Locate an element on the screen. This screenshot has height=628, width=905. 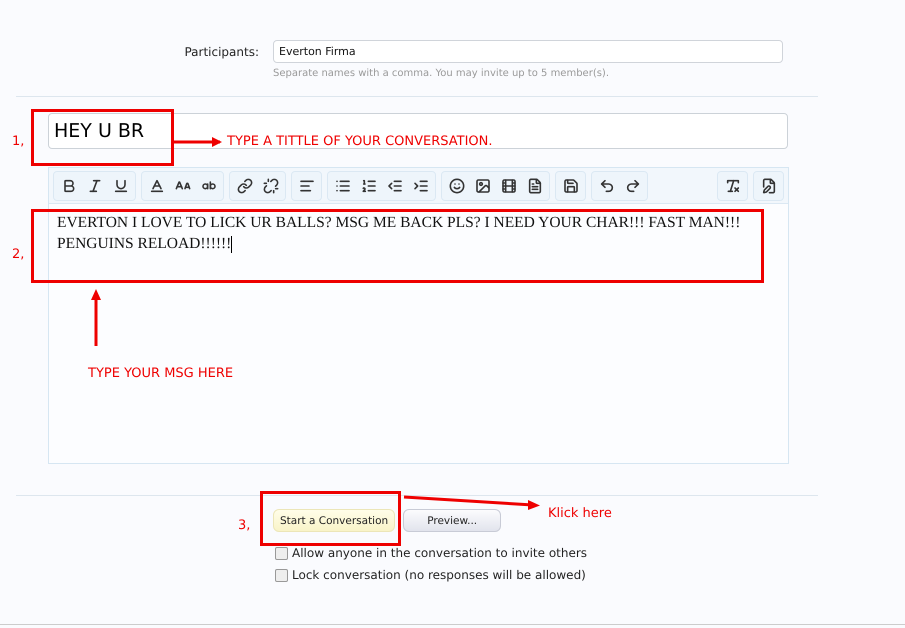
message-text: PENGUINS RELOAD!!!!!! is located at coordinates (145, 244).